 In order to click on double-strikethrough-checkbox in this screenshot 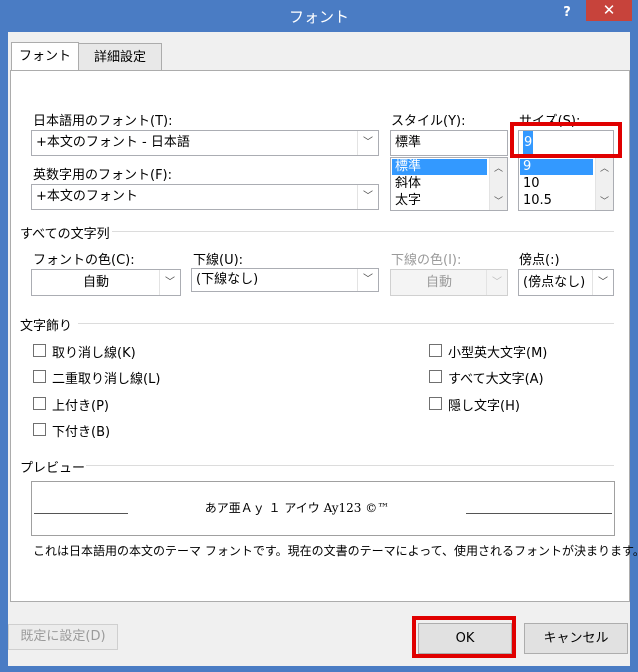, I will do `click(39, 376)`.